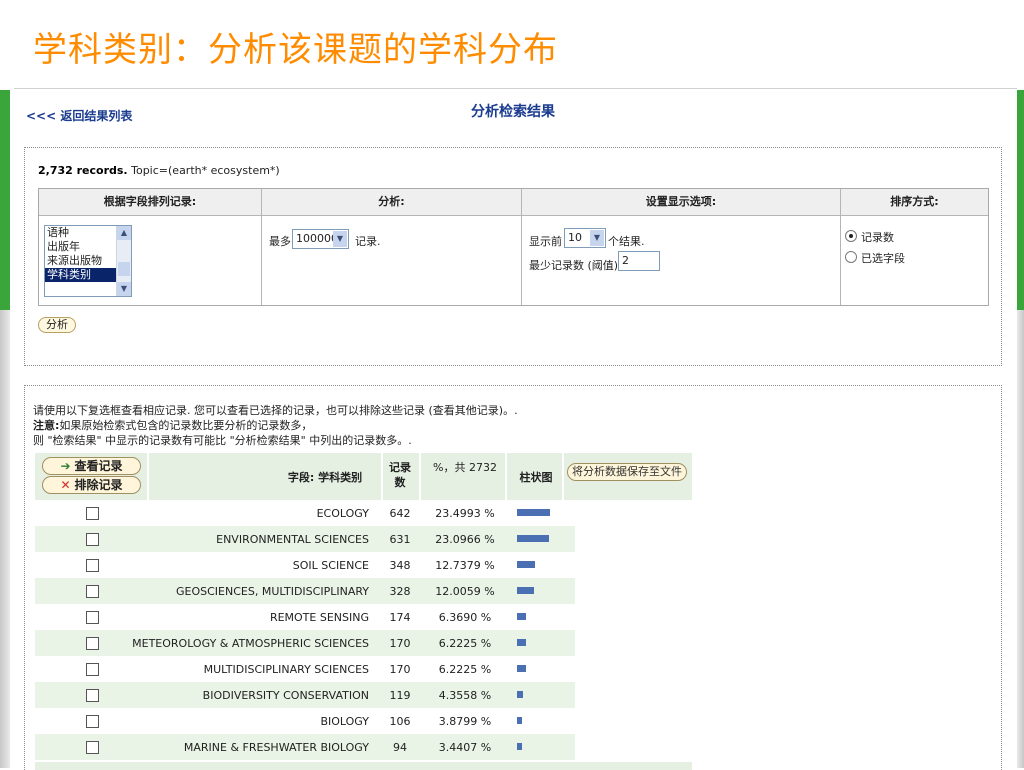  I want to click on analyze-prefix: 最多, so click(280, 241).